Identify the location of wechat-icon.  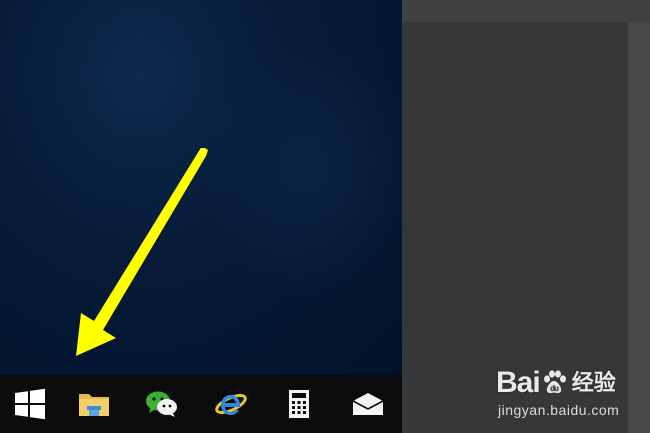
(162, 404).